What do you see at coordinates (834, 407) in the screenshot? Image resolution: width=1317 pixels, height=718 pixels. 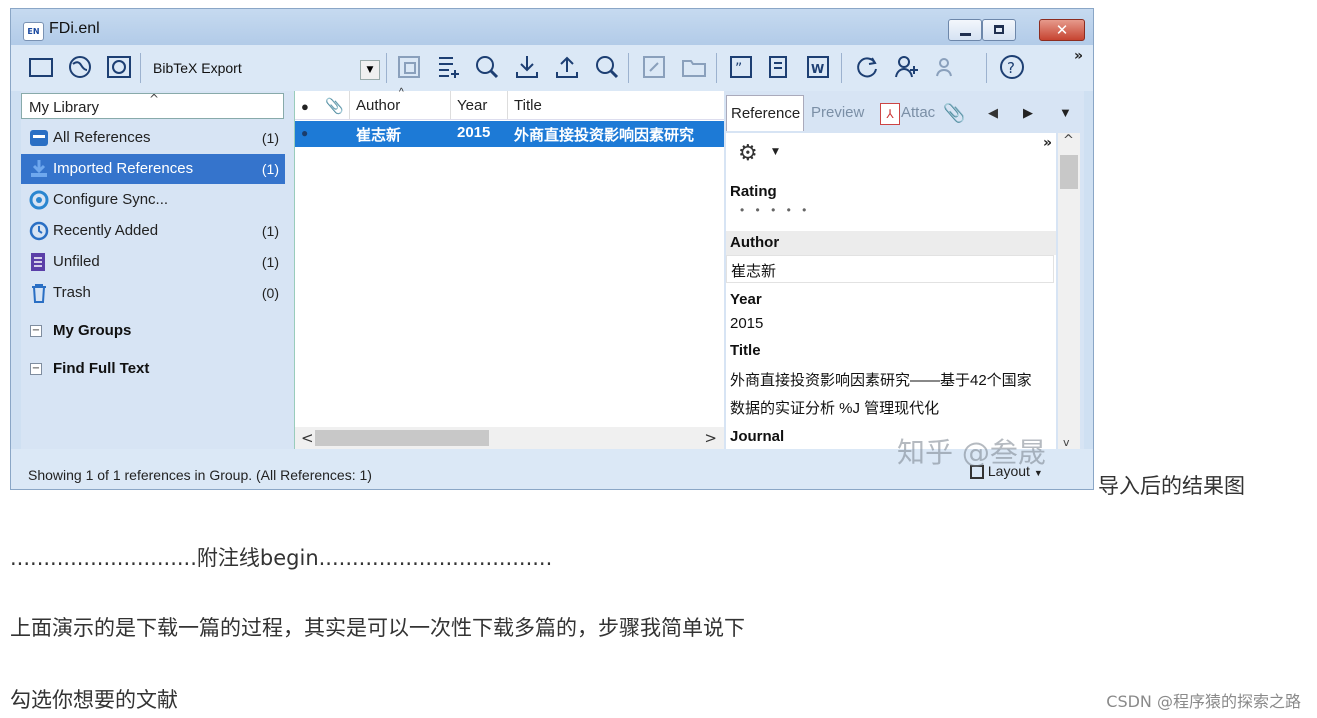 I see `field-value-title-line-2: 数据的实证分析 %J 管理现代化` at bounding box center [834, 407].